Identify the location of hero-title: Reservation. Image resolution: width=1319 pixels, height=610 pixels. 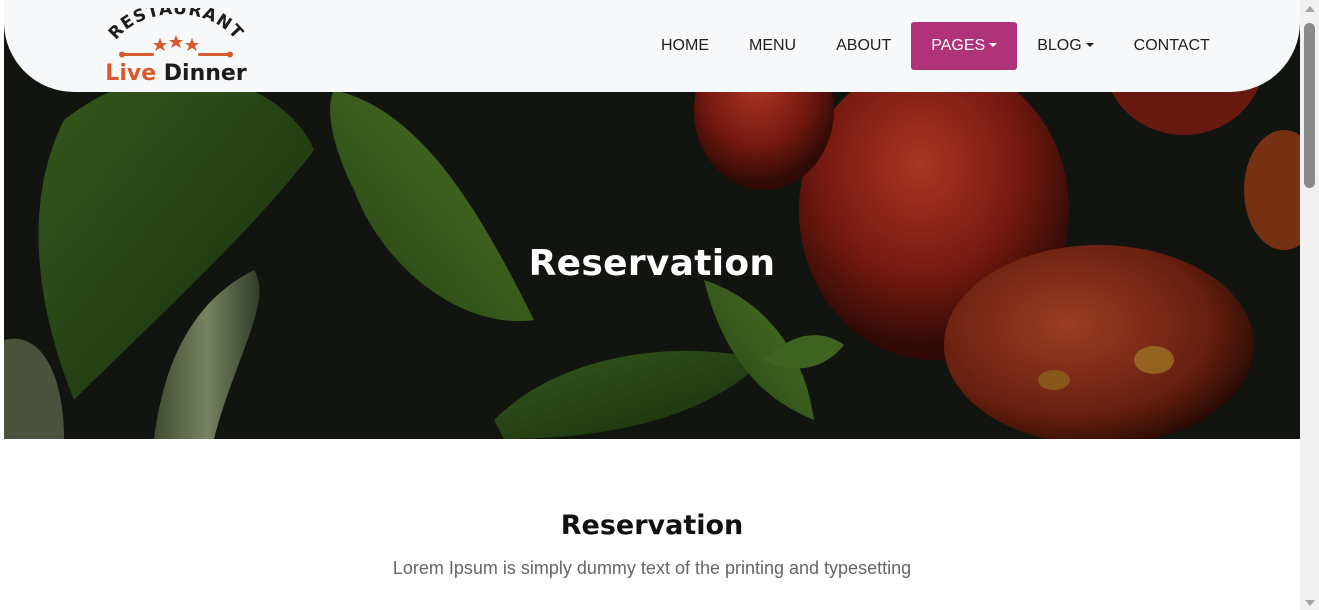
(652, 263).